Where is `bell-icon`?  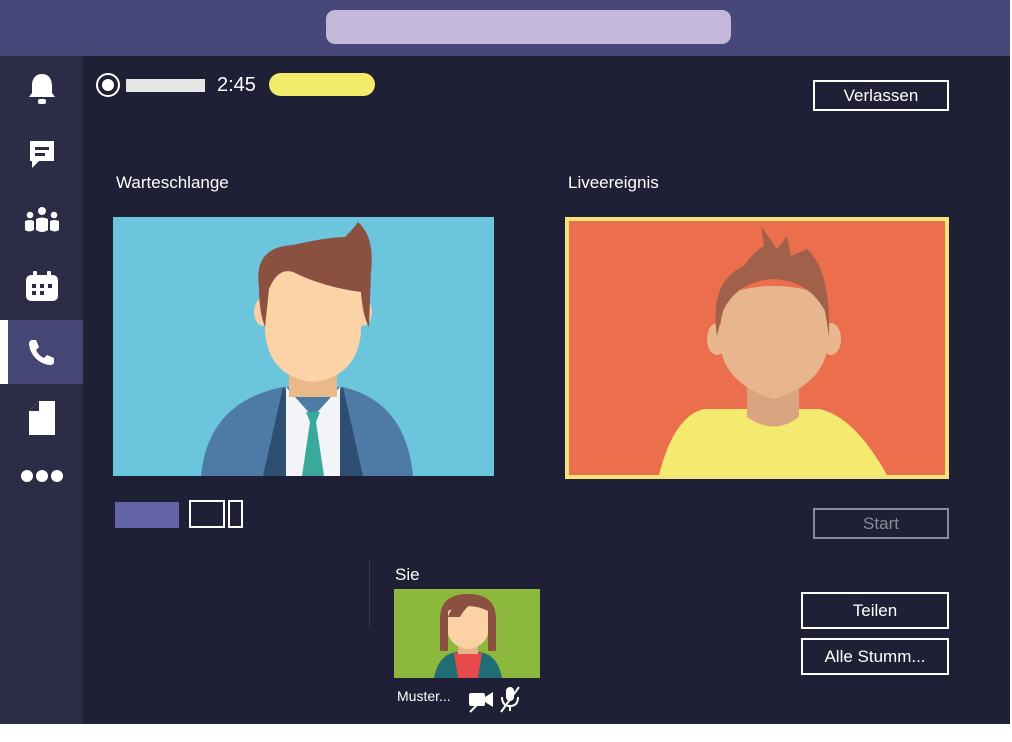 bell-icon is located at coordinates (41, 89).